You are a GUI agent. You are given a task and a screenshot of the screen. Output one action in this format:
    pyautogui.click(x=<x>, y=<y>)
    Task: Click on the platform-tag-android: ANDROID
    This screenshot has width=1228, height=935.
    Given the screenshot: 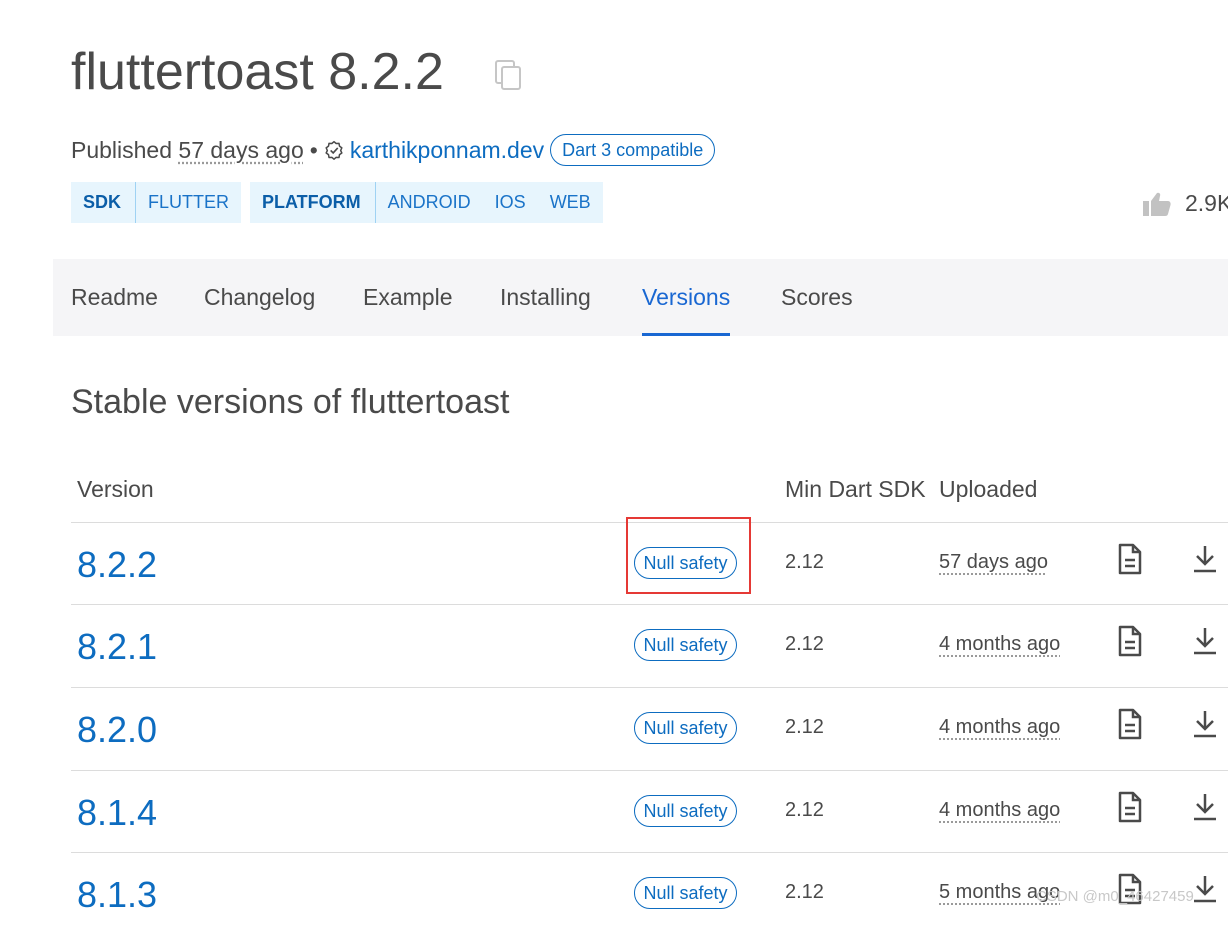 What is the action you would take?
    pyautogui.click(x=429, y=202)
    